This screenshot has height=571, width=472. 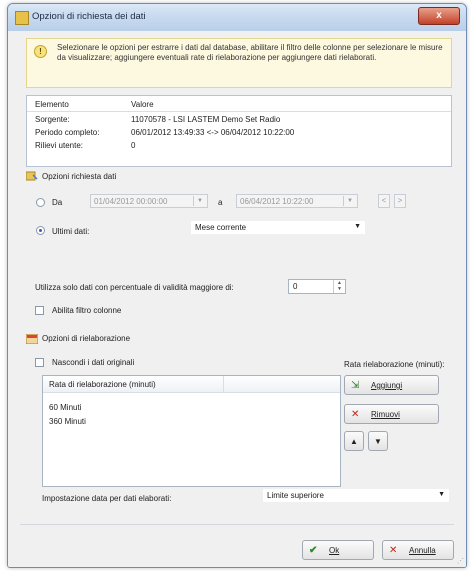 I want to click on grid-header-label: Rata di rielaborazione (minuti), so click(x=102, y=384).